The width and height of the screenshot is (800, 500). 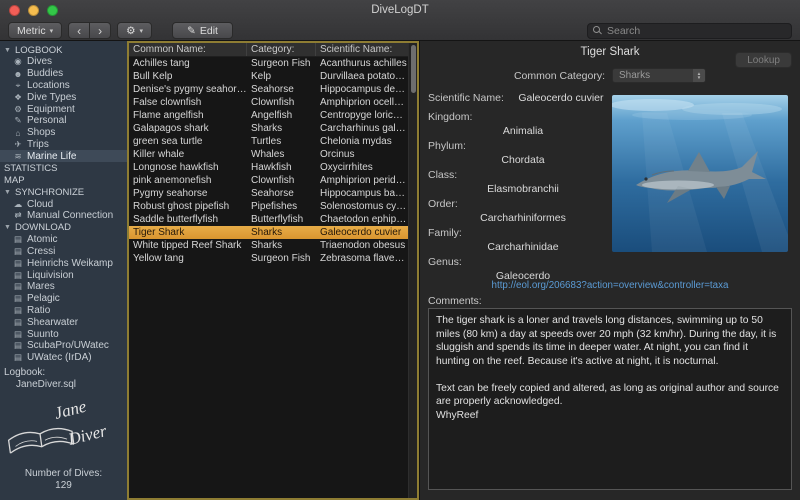 What do you see at coordinates (281, 63) in the screenshot?
I see `category-cell: Surgeon Fish` at bounding box center [281, 63].